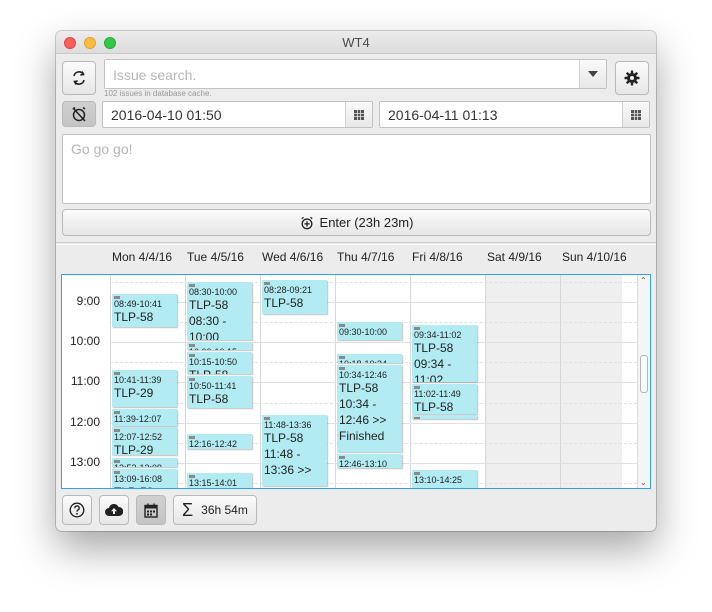 The image size is (712, 612). I want to click on calendar-view-button, so click(151, 510).